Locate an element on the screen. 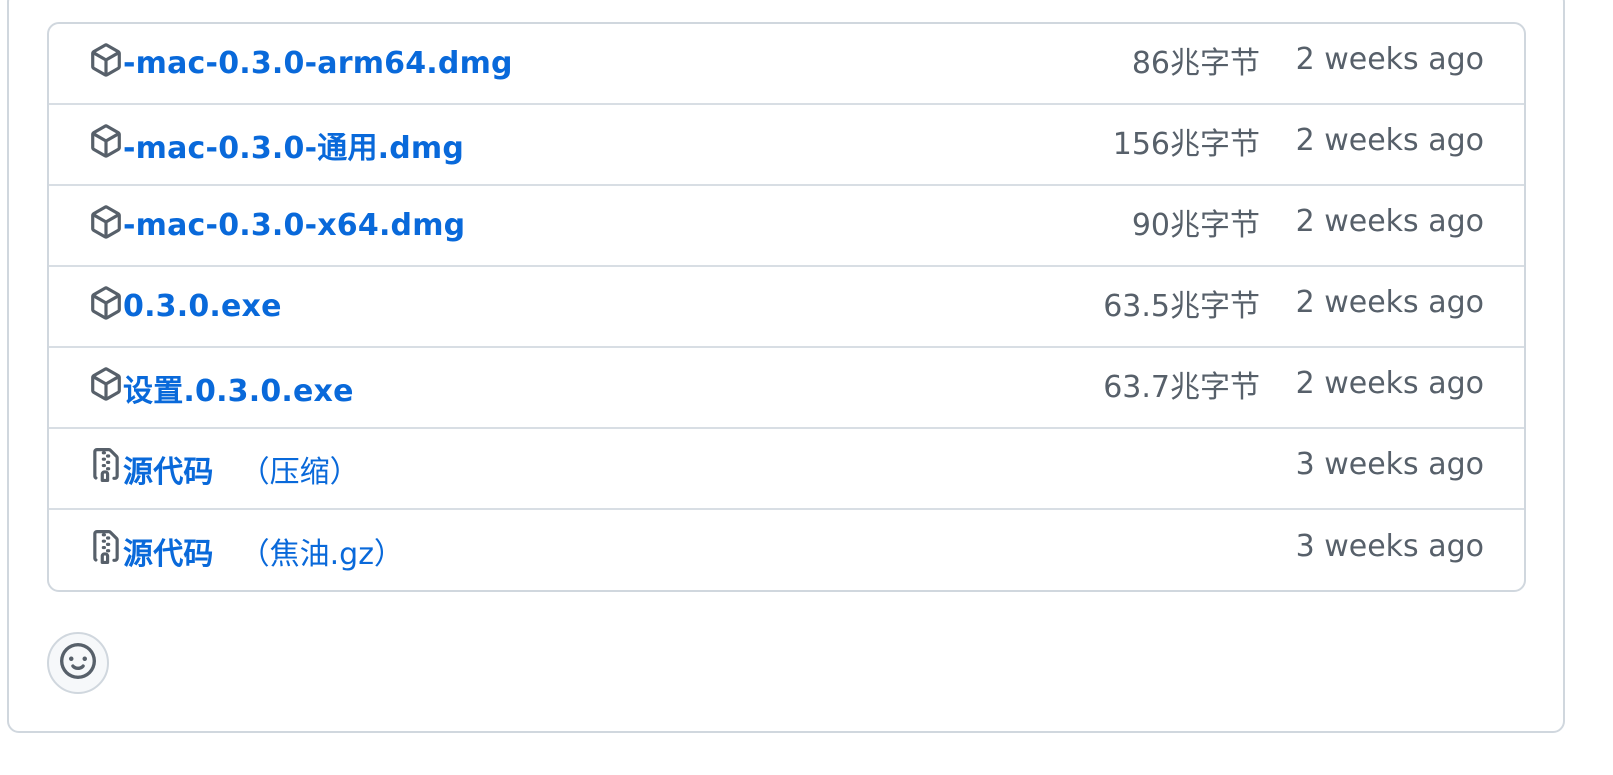 The image size is (1613, 775). asset-row: 0.3.0.exe 63.5兆字节 2 weeks ago is located at coordinates (786, 307).